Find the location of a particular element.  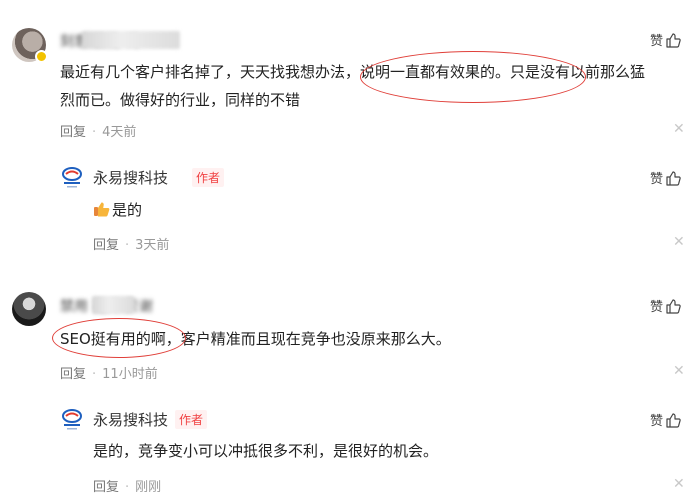

reply-text: 是的，竞争变小可以冲抵很多不利，是很好的机会。 is located at coordinates (266, 451).